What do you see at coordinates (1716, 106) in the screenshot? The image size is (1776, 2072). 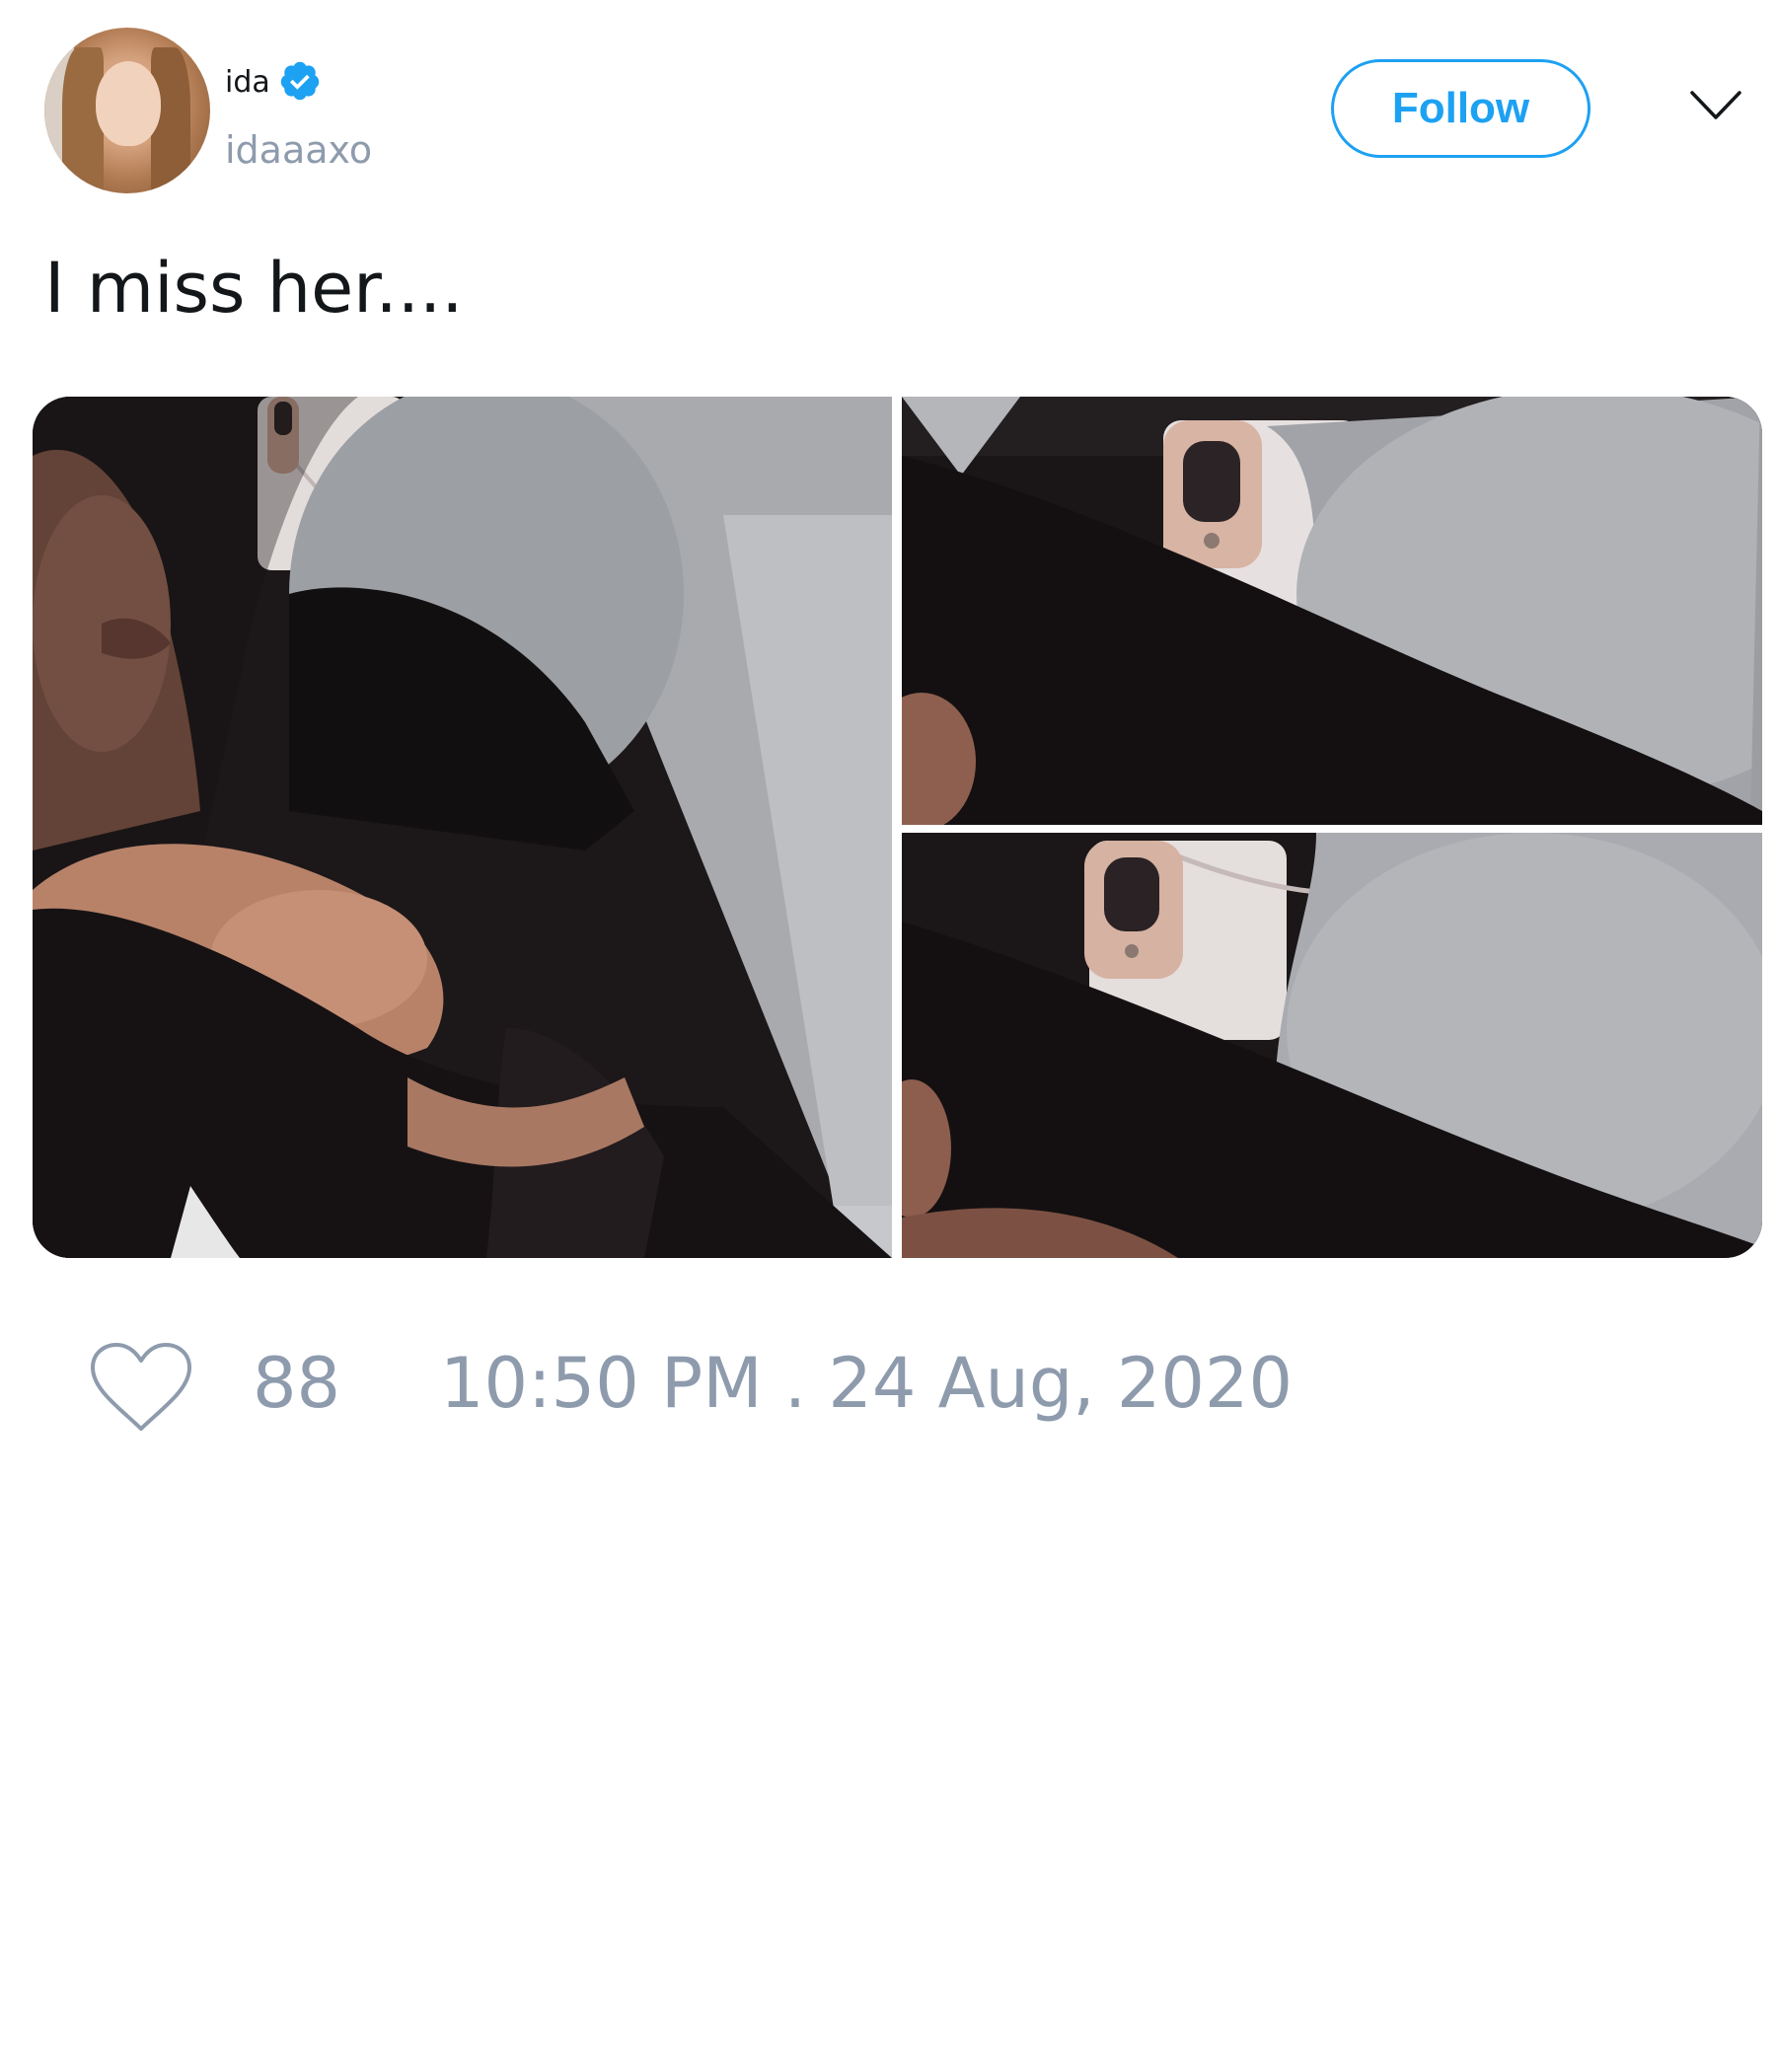 I see `chevron-down-icon` at bounding box center [1716, 106].